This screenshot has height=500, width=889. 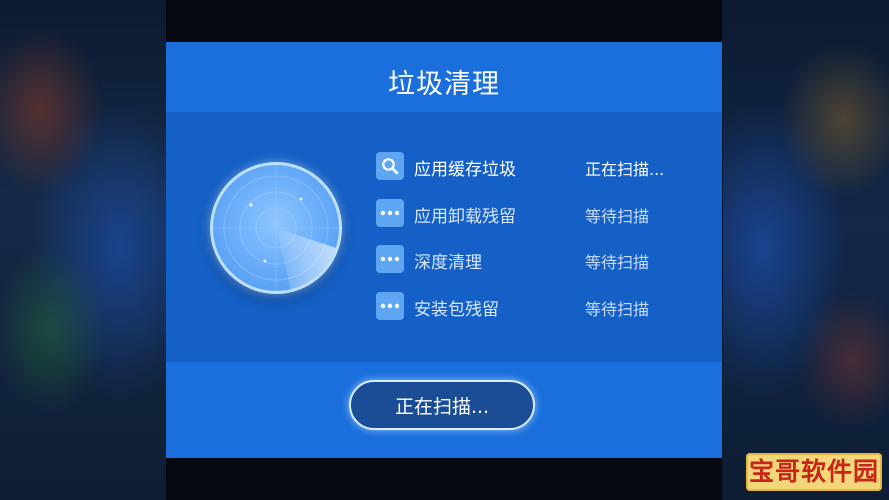 I want to click on top-letterbox-bar, so click(x=444, y=21).